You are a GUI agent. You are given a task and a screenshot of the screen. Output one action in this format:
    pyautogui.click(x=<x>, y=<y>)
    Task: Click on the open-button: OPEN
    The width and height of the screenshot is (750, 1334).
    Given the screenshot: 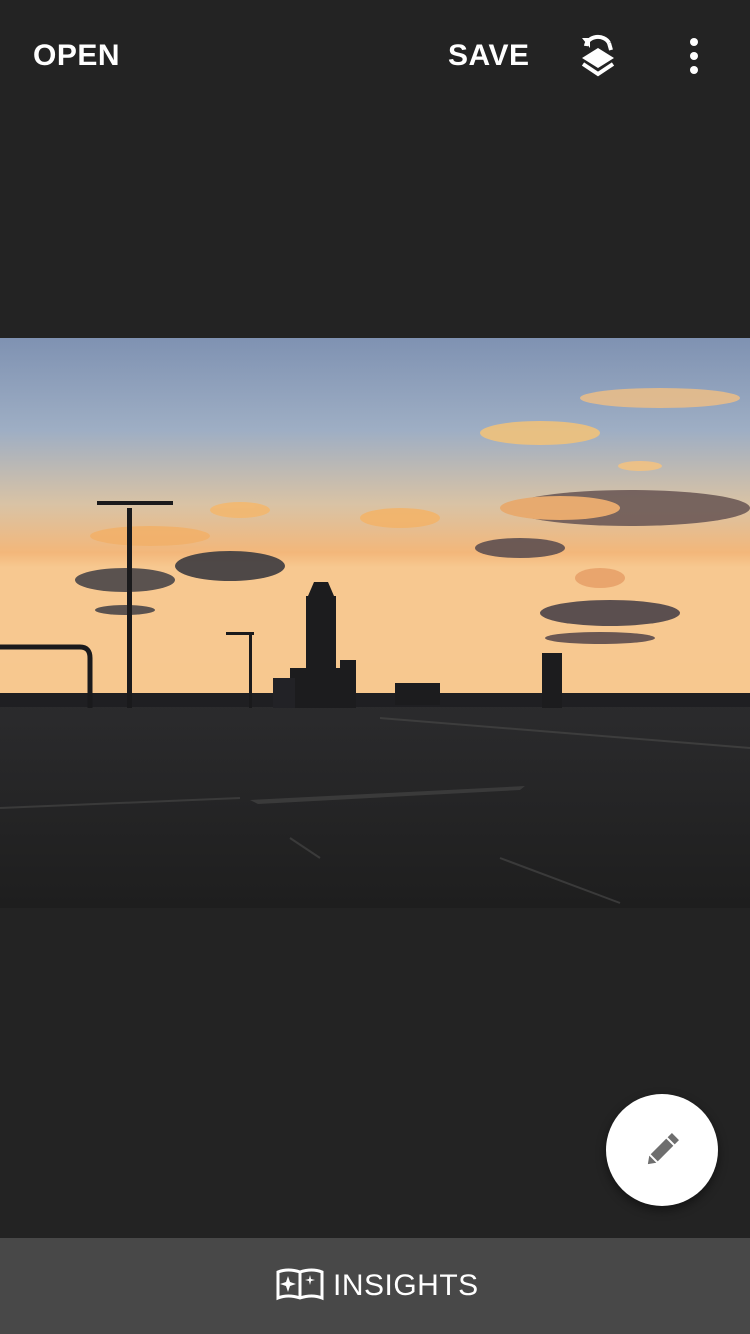 What is the action you would take?
    pyautogui.click(x=76, y=56)
    